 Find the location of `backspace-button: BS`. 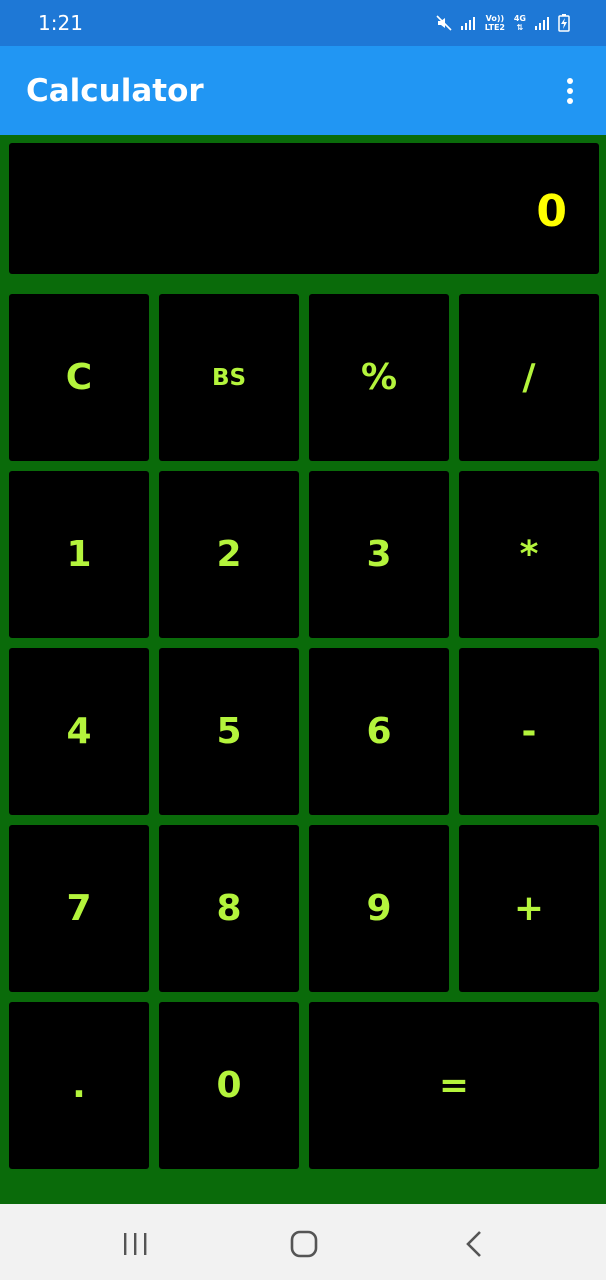

backspace-button: BS is located at coordinates (229, 377).